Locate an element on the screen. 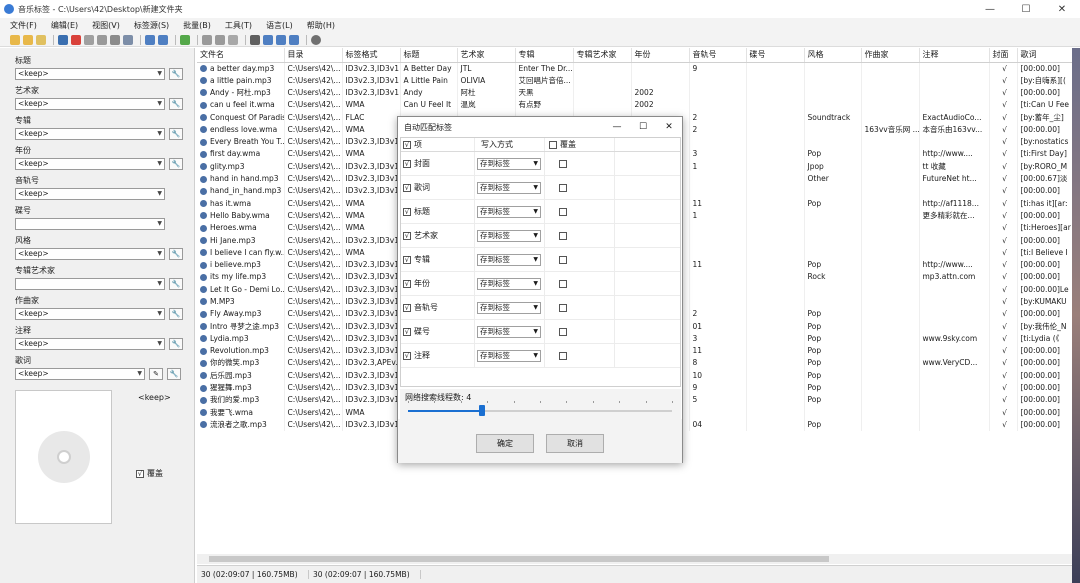 Image resolution: width=1080 pixels, height=583 pixels. overwrite-checkbox: √ 覆盖 is located at coordinates (149, 473).